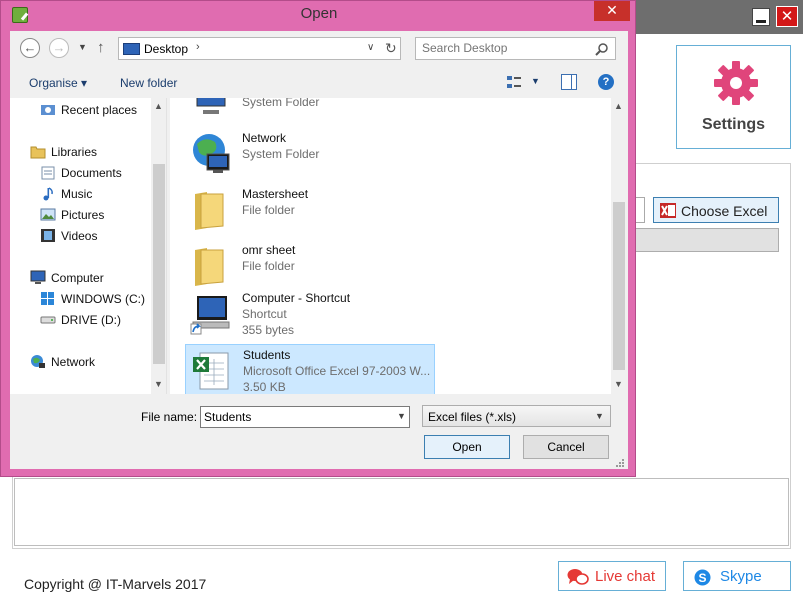  Describe the element at coordinates (601, 49) in the screenshot. I see `search-icon` at that location.